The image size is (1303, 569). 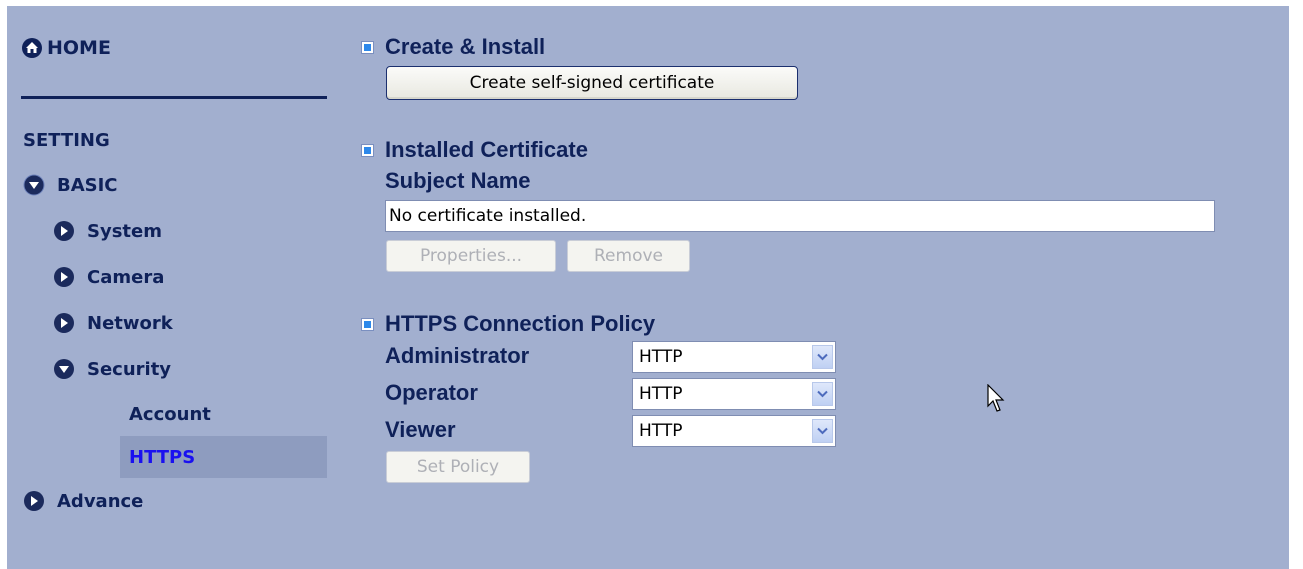 What do you see at coordinates (431, 392) in the screenshot?
I see `operator-label: Operator` at bounding box center [431, 392].